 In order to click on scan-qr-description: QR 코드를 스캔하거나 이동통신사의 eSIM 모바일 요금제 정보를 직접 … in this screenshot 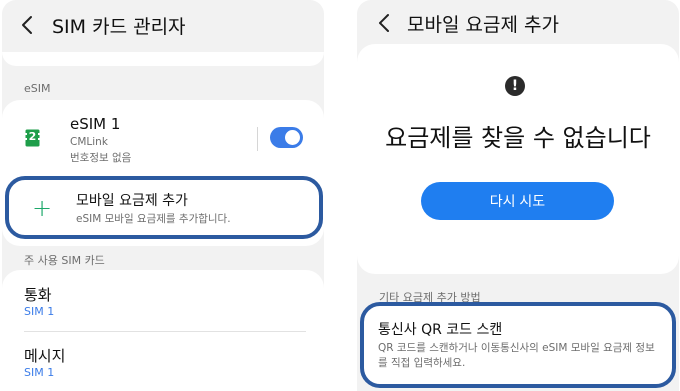, I will do `click(516, 355)`.